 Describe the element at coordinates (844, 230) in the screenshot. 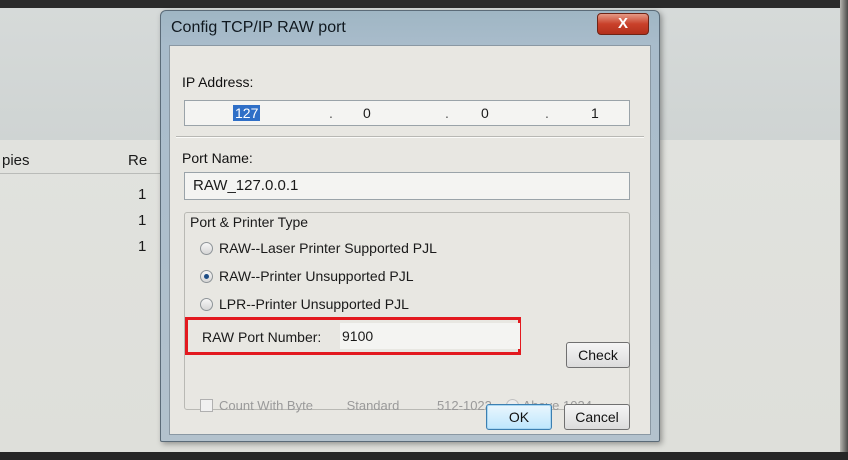

I see `monitor-bezel-right` at that location.